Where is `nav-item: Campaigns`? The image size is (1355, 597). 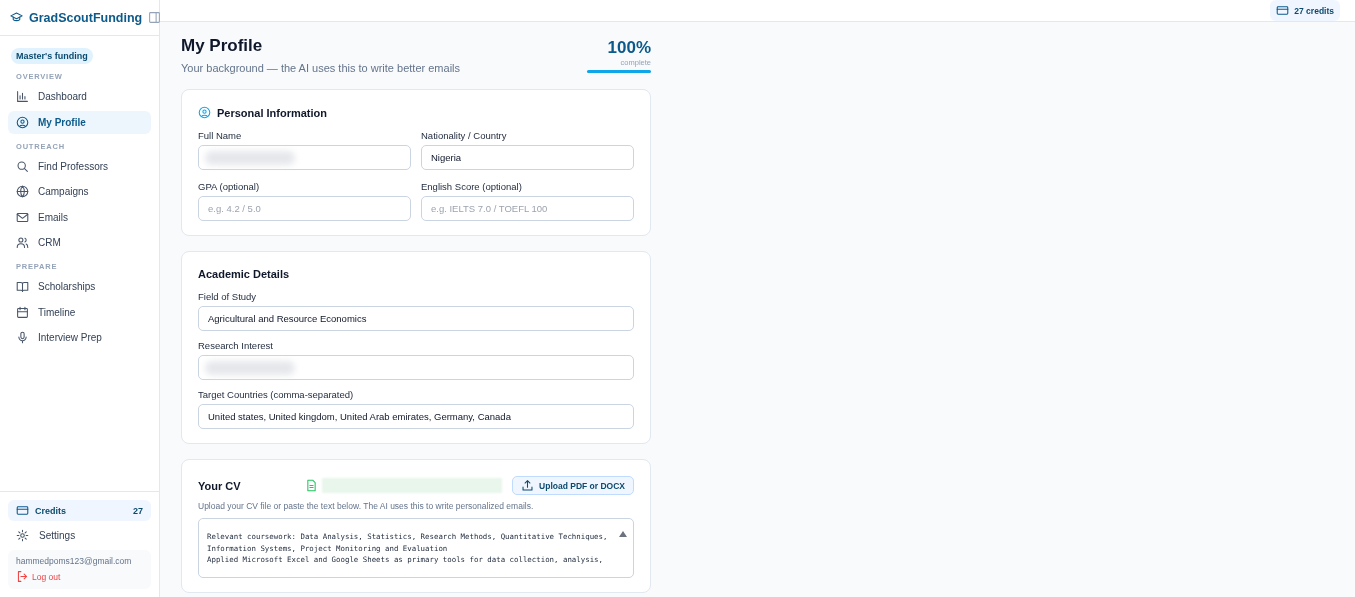 nav-item: Campaigns is located at coordinates (79, 191).